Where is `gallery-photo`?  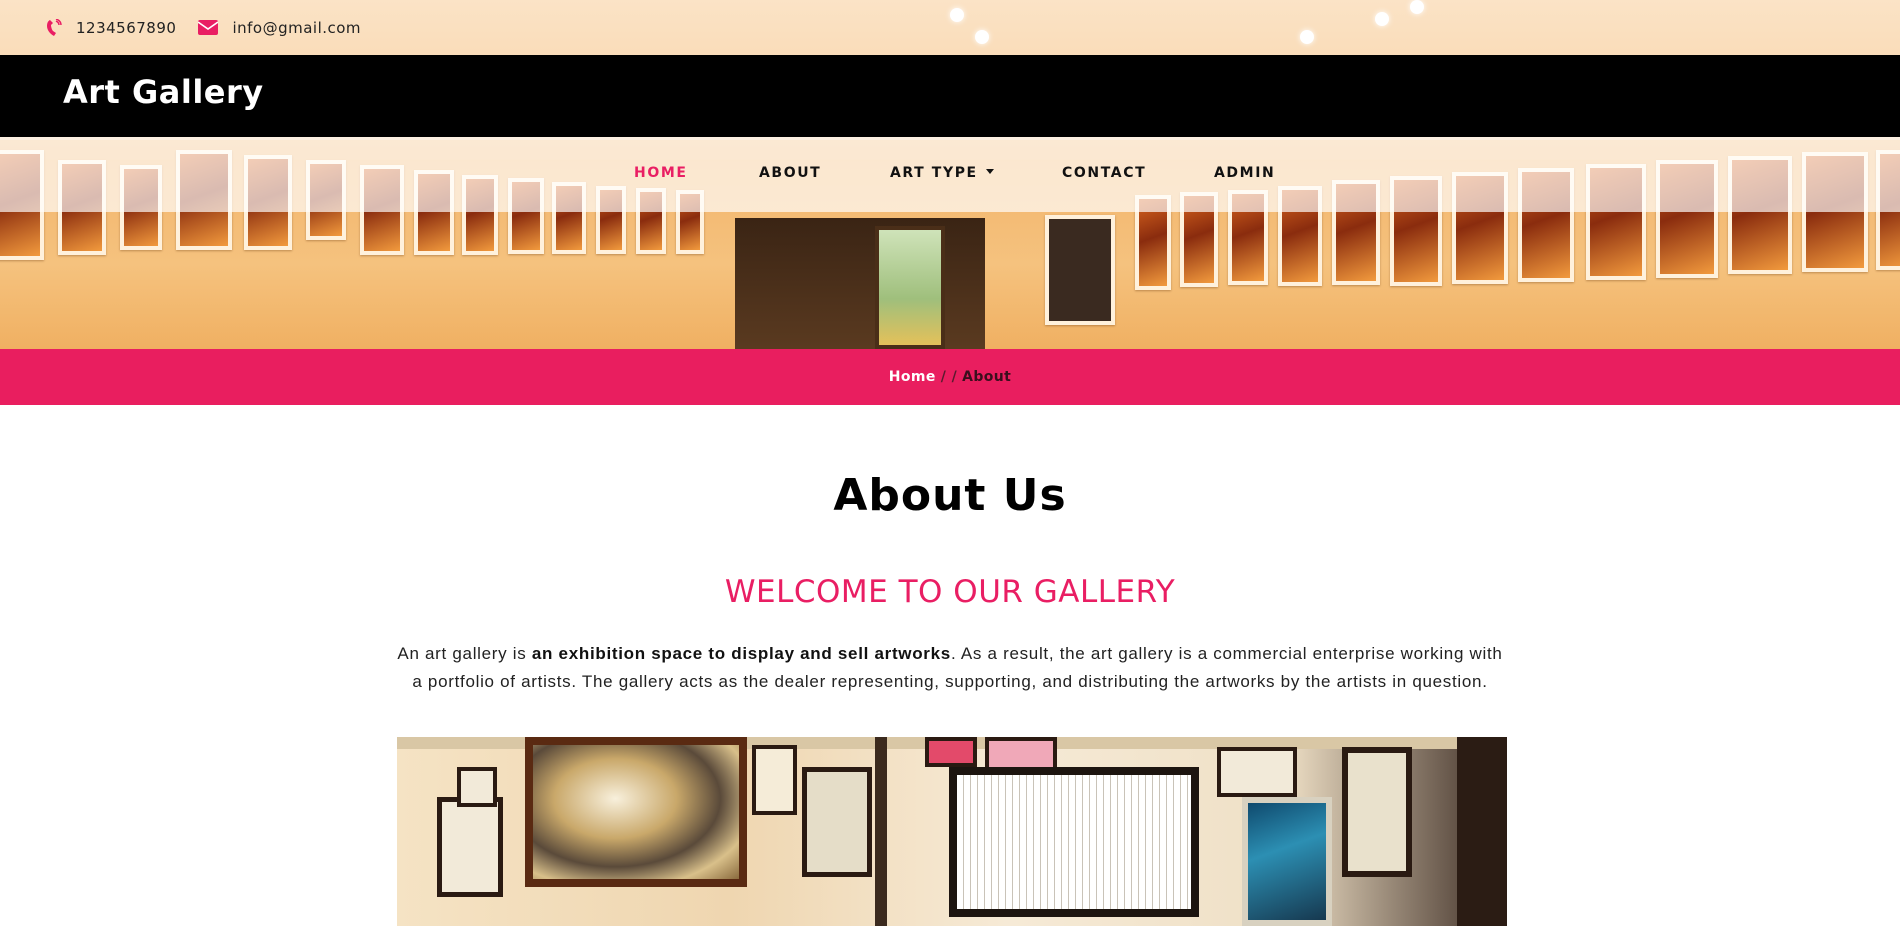
gallery-photo is located at coordinates (952, 831).